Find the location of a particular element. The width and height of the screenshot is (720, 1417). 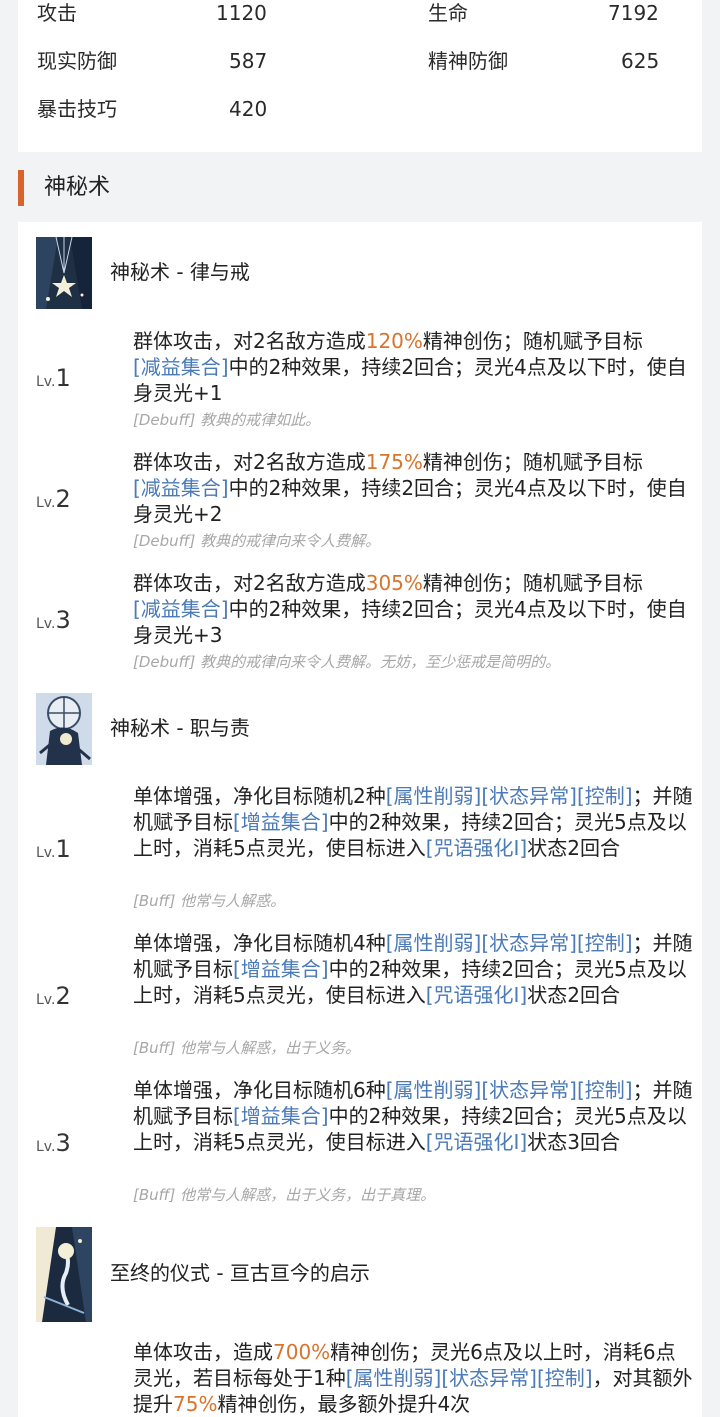

skill-1-level-2: Lv.2 is located at coordinates (53, 499).